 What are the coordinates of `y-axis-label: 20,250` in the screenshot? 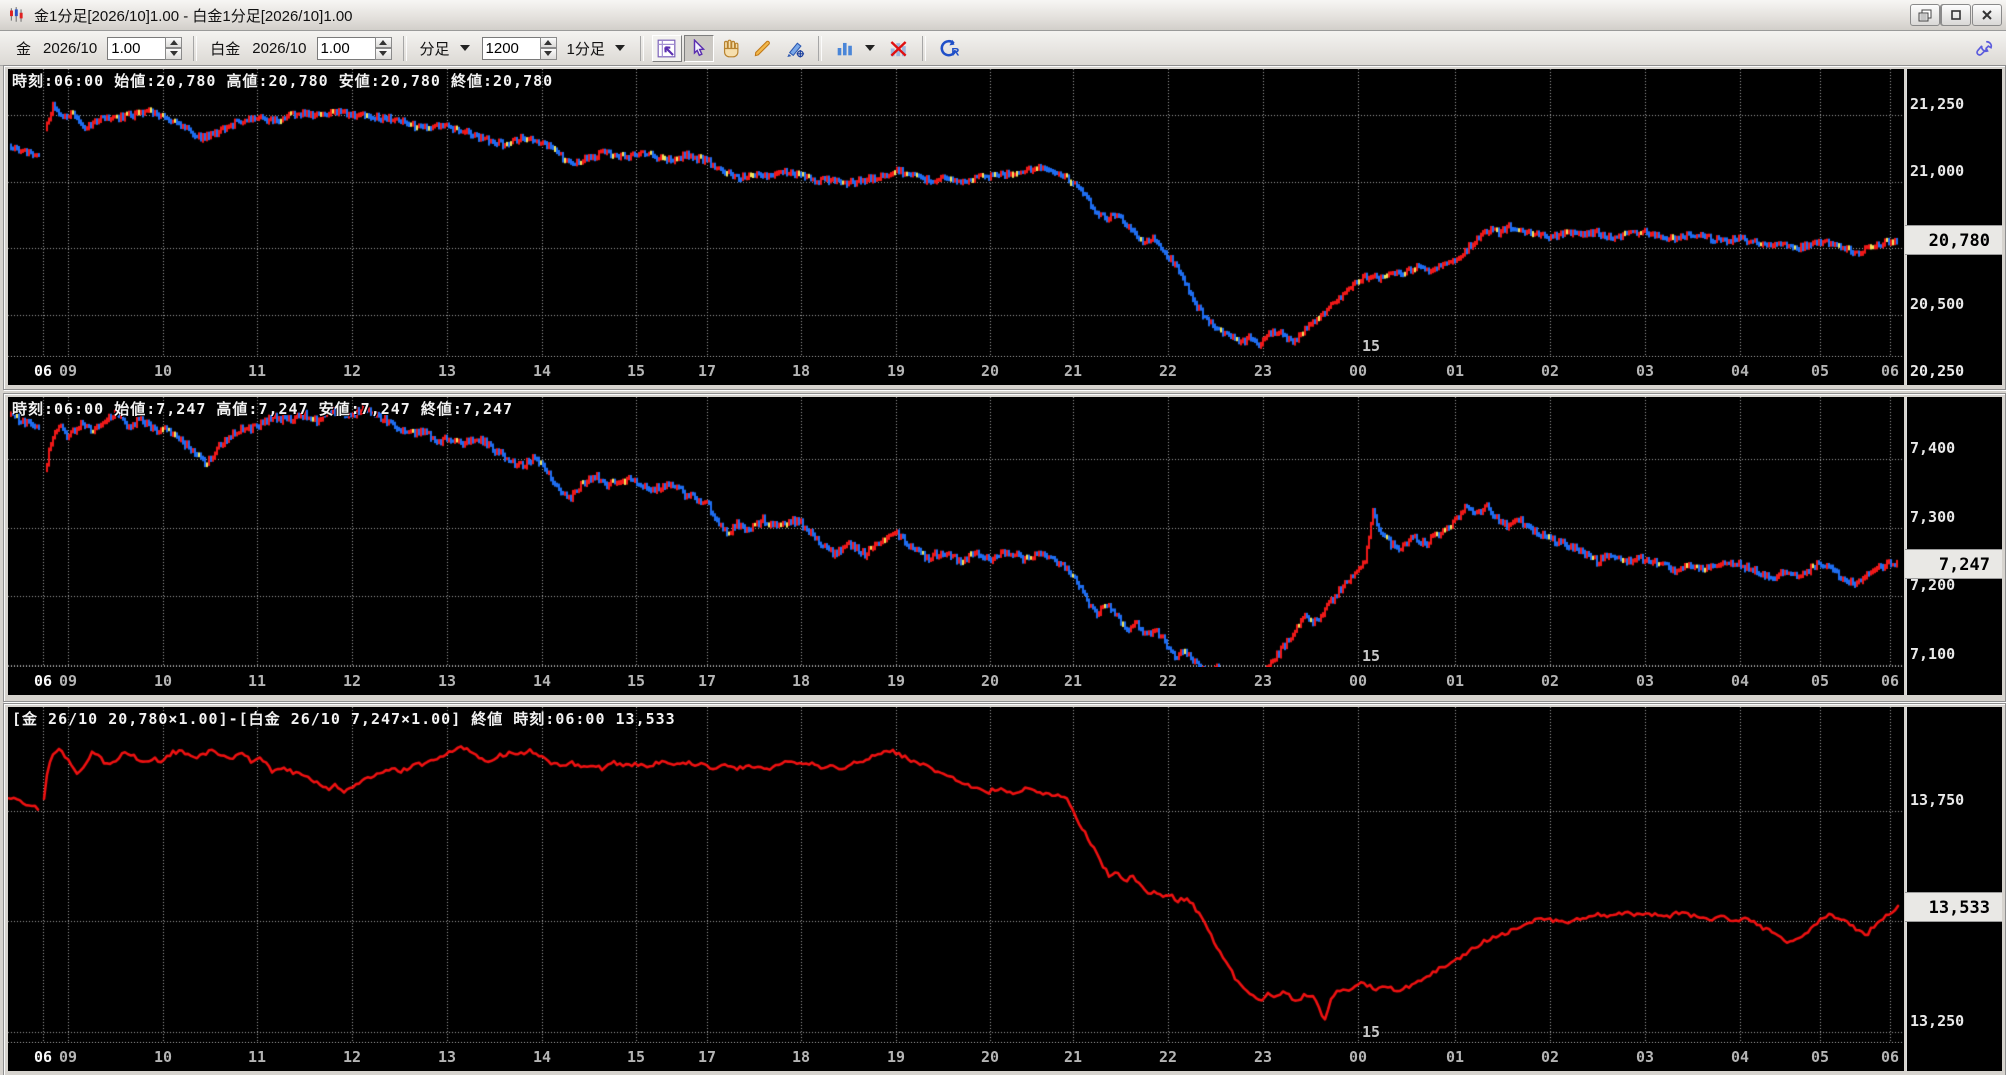 It's located at (1937, 371).